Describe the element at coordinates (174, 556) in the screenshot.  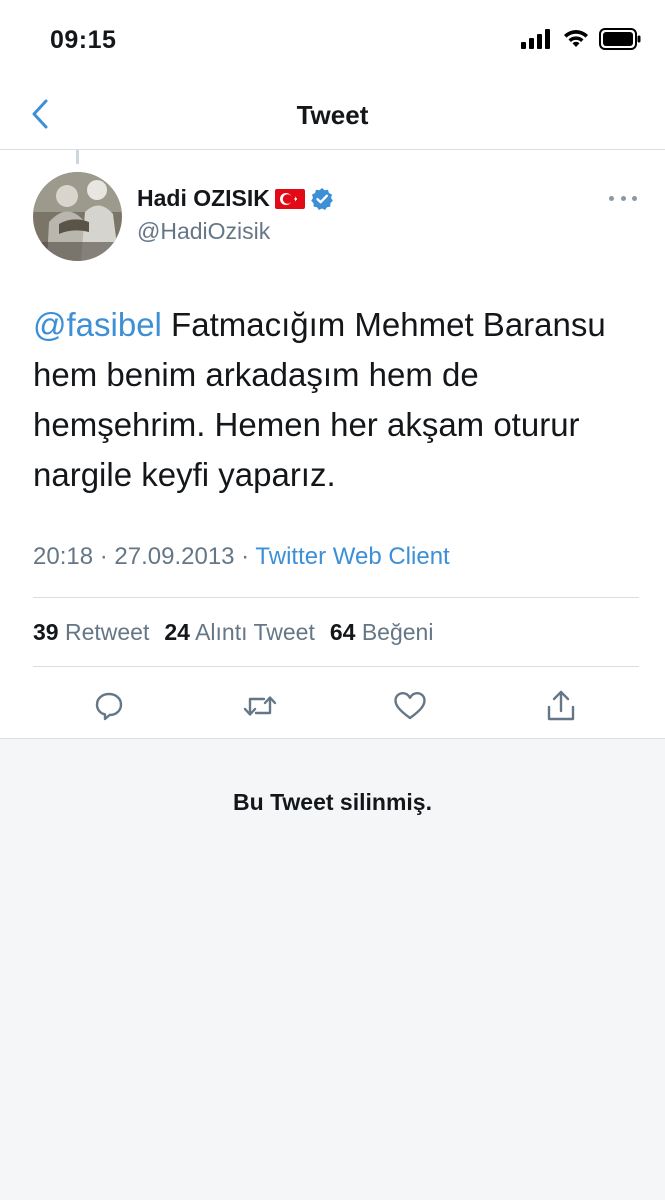
I see `tweet-date: 27.09.2013` at that location.